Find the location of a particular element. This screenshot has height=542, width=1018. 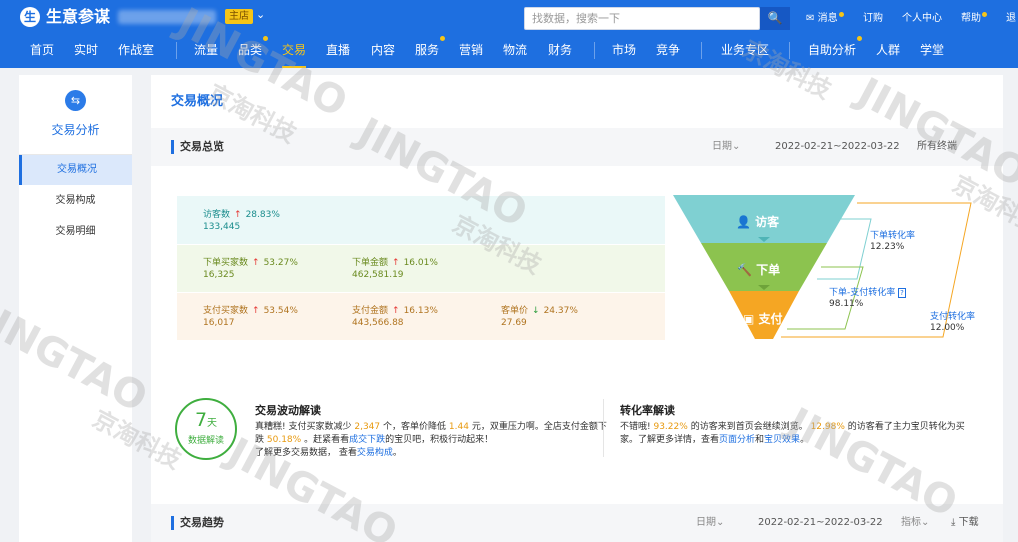

profile-link: 个人中心 is located at coordinates (922, 19).